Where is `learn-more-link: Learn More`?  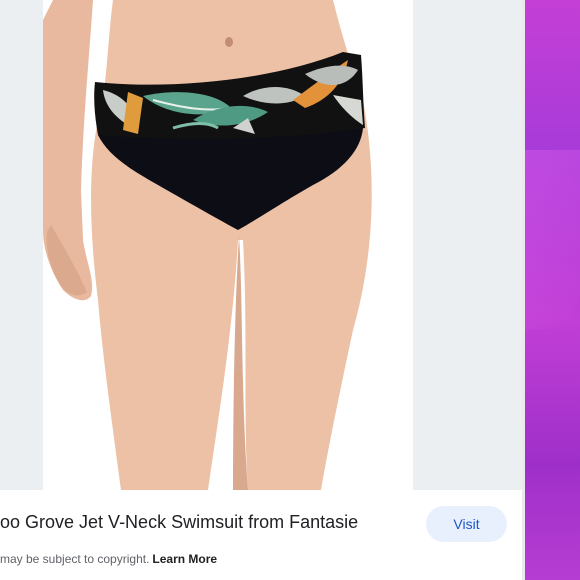 learn-more-link: Learn More is located at coordinates (184, 559).